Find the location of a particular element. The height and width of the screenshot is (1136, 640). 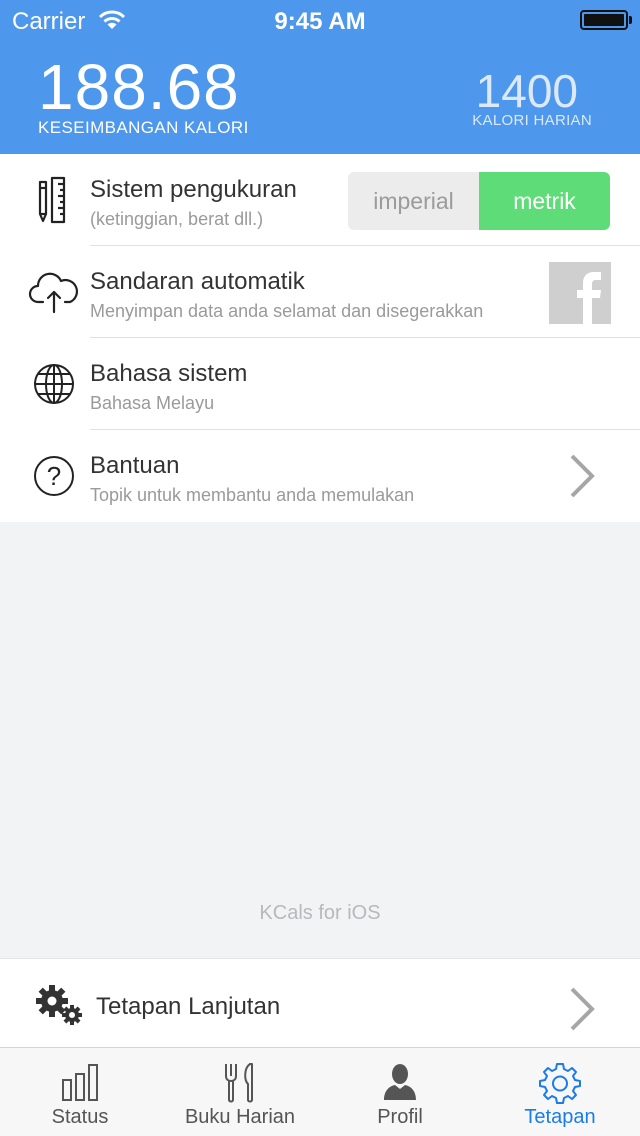

system-language-title: Bahasa sistem is located at coordinates (169, 373).